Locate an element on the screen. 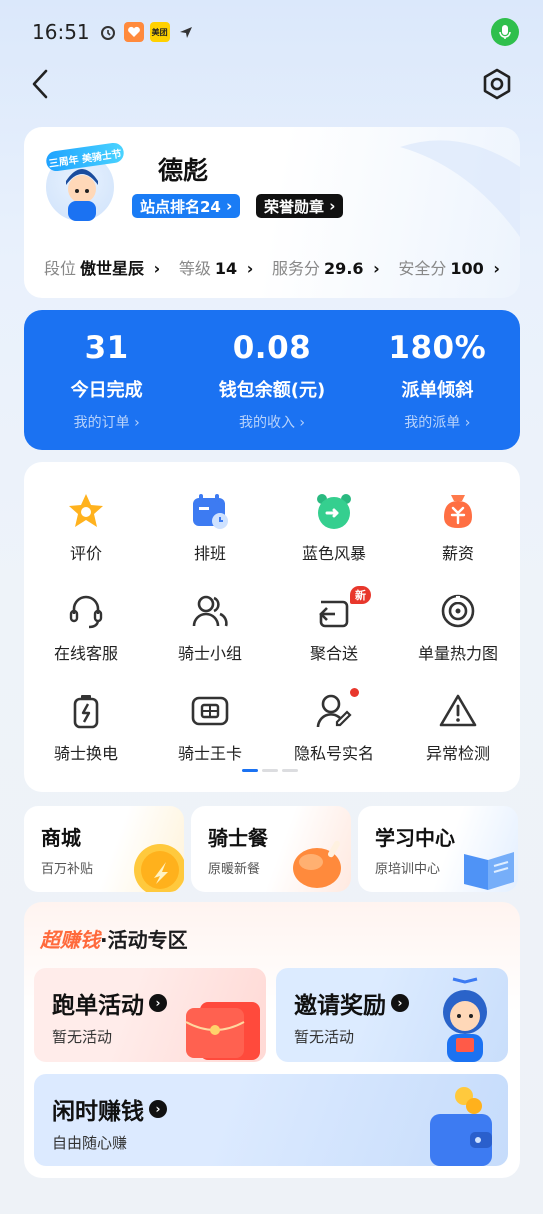 The image size is (543, 1214). stat-value: 14 is located at coordinates (226, 268).